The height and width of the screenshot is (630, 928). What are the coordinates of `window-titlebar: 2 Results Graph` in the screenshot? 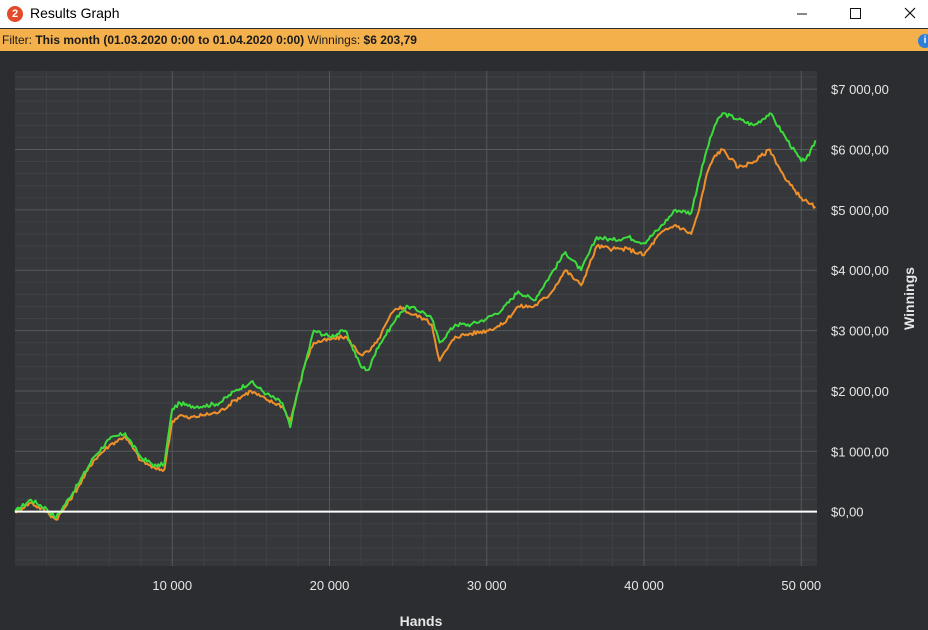 It's located at (464, 14).